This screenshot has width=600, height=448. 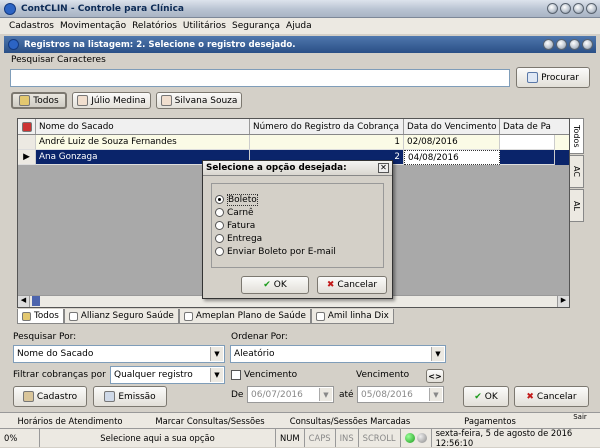 What do you see at coordinates (275, 285) in the screenshot?
I see `dialog-ok-button: ✔ OK` at bounding box center [275, 285].